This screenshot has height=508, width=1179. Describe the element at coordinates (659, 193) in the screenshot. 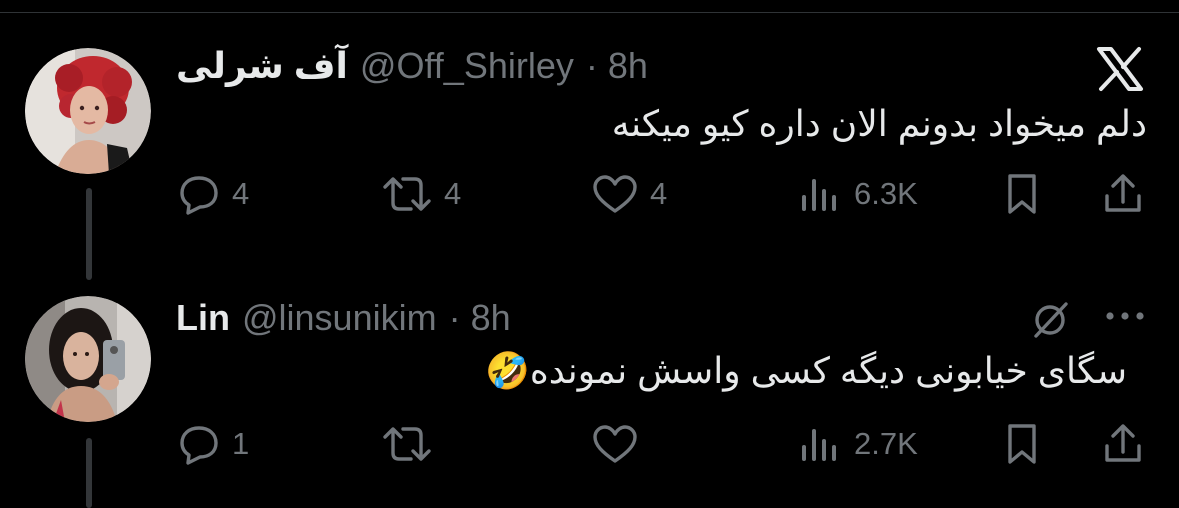

I see `like-count: 4` at that location.